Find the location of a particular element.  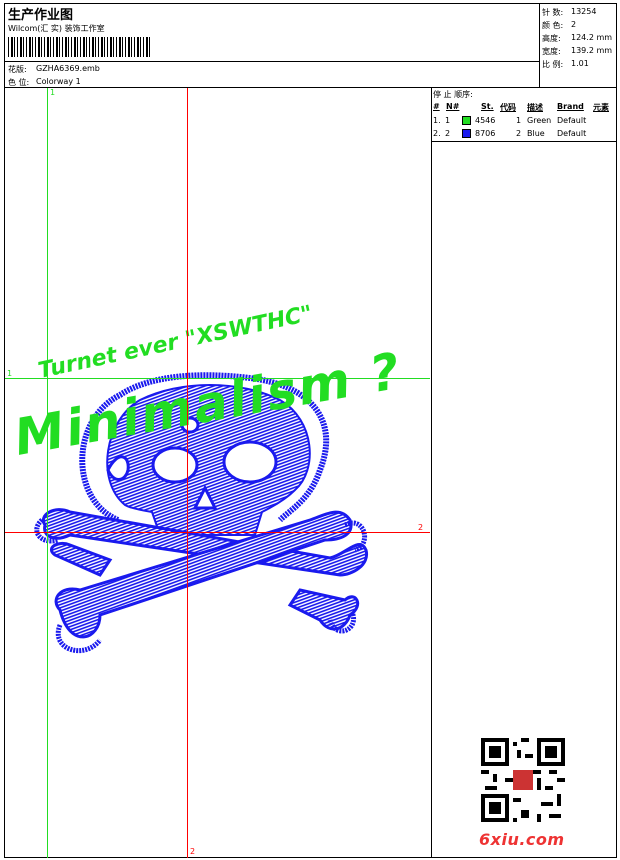

guide-green-h-label: 1 is located at coordinates (10, 373).